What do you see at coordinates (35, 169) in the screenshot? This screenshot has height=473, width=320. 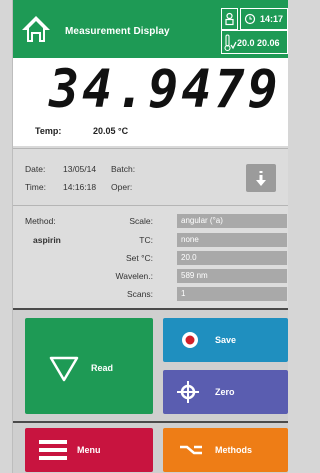 I see `date-label: Date:` at bounding box center [35, 169].